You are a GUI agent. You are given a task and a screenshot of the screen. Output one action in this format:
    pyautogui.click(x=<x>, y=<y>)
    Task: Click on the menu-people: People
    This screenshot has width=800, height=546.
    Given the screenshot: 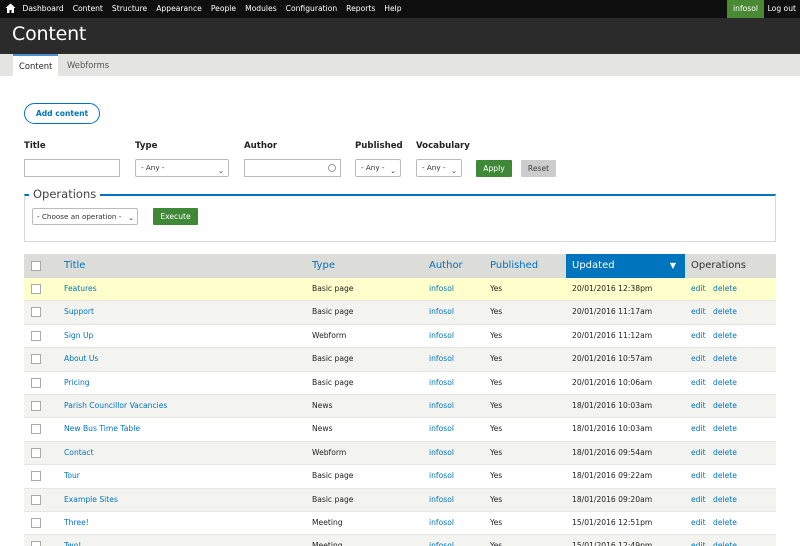 What is the action you would take?
    pyautogui.click(x=223, y=9)
    